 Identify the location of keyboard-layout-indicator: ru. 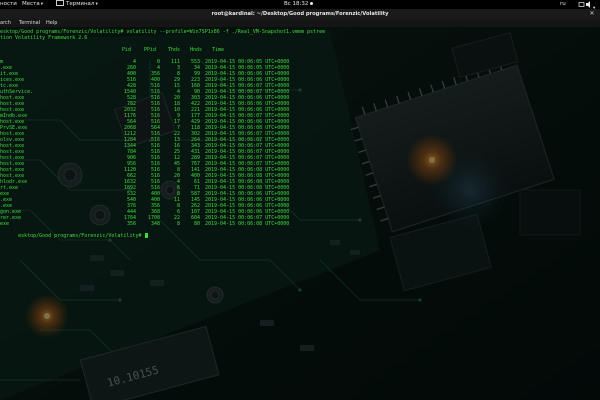
(563, 4).